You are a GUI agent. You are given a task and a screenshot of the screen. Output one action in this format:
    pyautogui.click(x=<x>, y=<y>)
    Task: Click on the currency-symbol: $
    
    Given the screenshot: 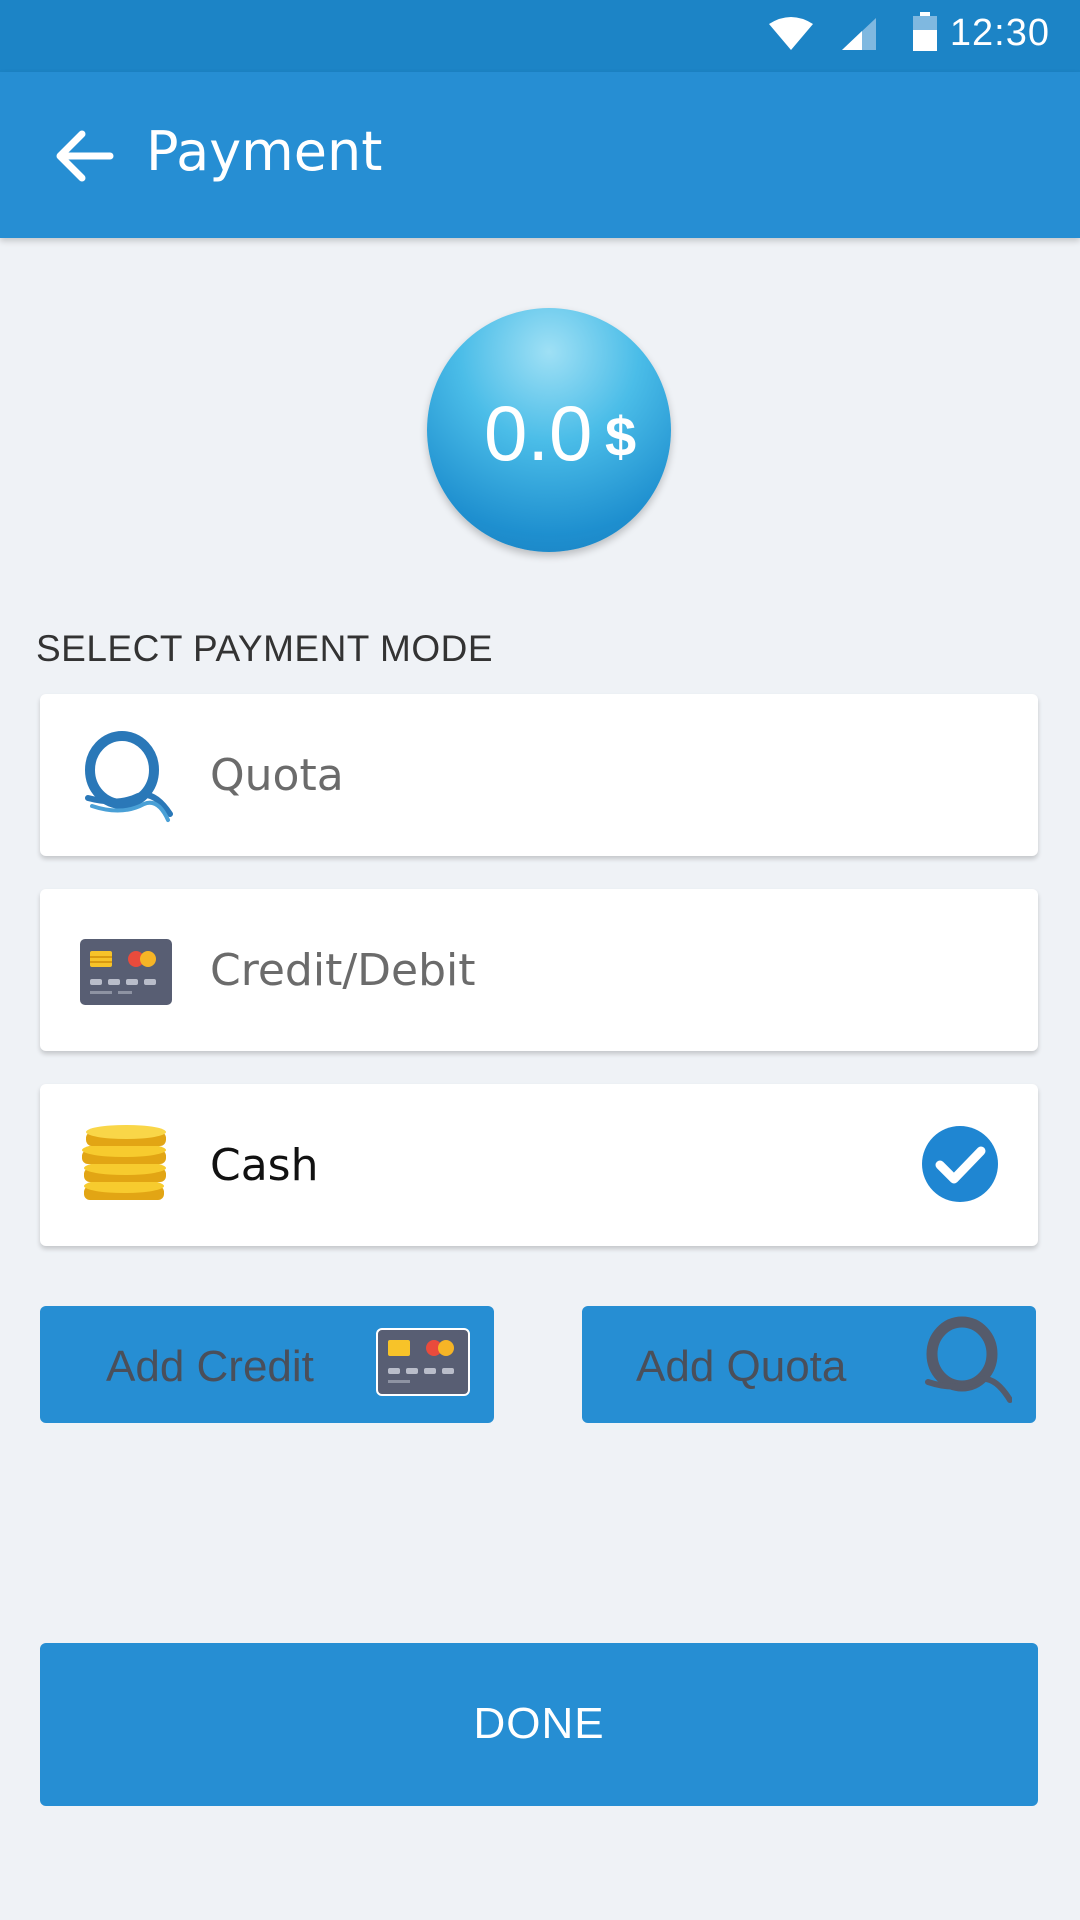 What is the action you would take?
    pyautogui.click(x=621, y=436)
    